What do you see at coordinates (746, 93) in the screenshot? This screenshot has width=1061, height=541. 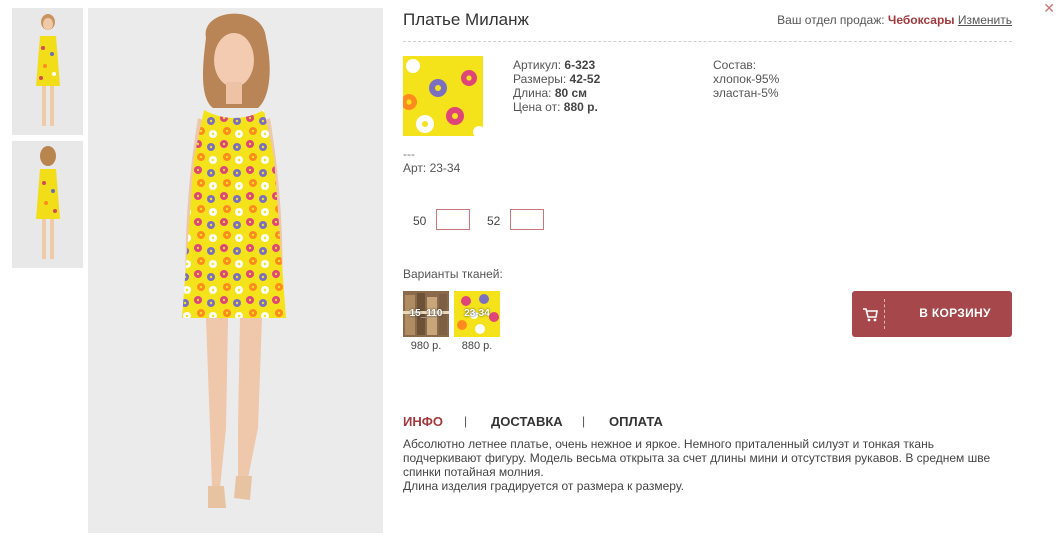 I see `composition-line: эластан-5%` at bounding box center [746, 93].